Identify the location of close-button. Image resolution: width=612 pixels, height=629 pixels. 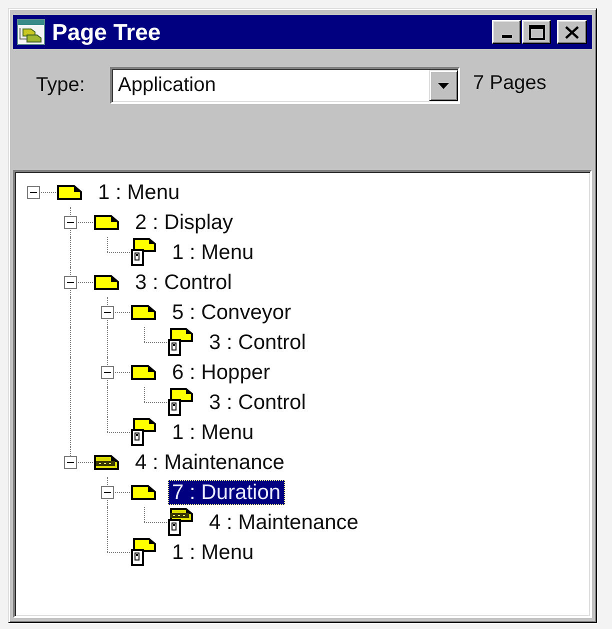
(572, 32).